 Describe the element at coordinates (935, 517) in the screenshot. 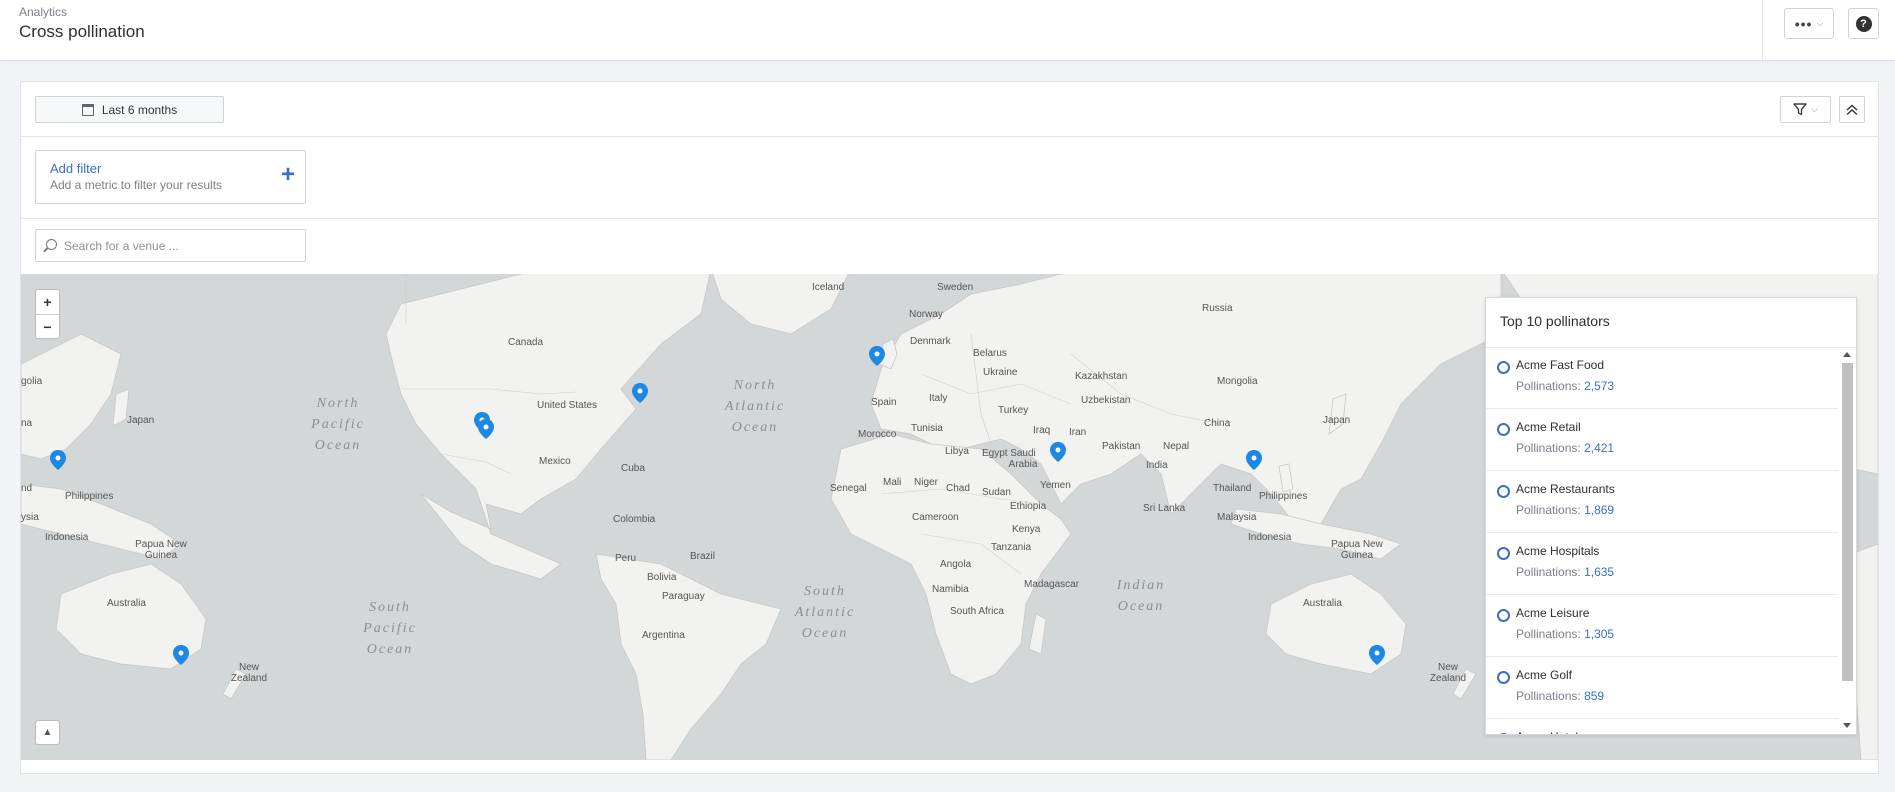

I see `label-cameroon: Cameroon` at that location.